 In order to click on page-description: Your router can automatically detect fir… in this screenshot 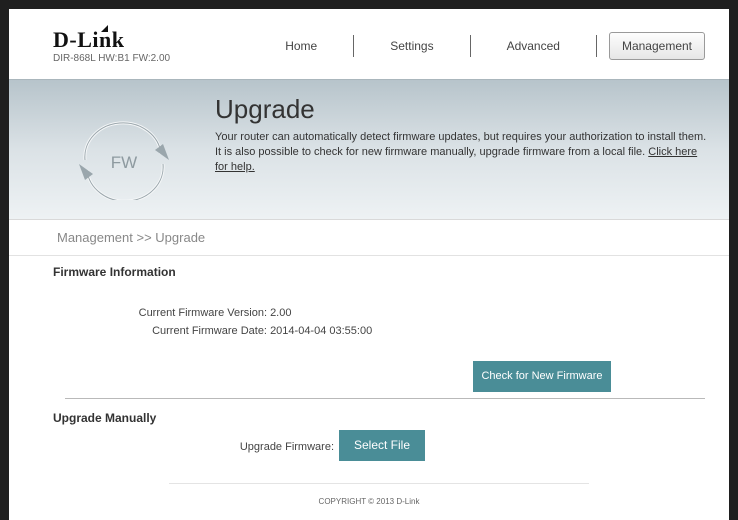, I will do `click(462, 152)`.